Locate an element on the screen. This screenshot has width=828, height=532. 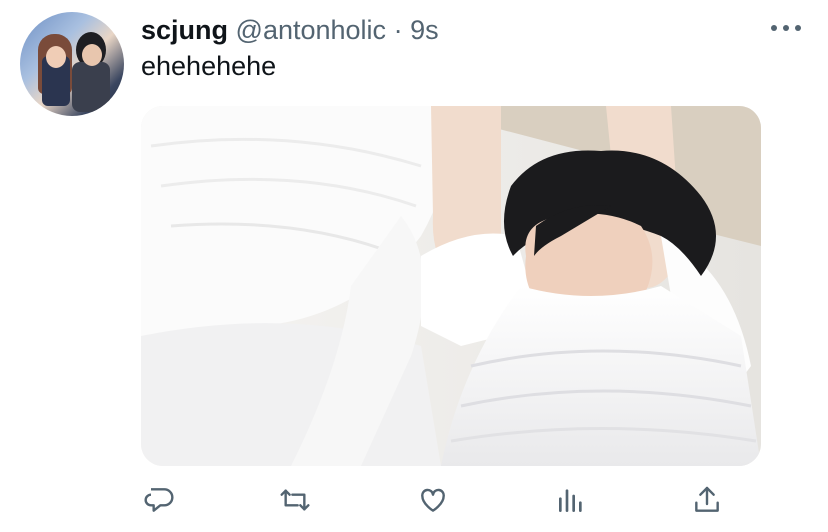
tweet-actions is located at coordinates (451, 500).